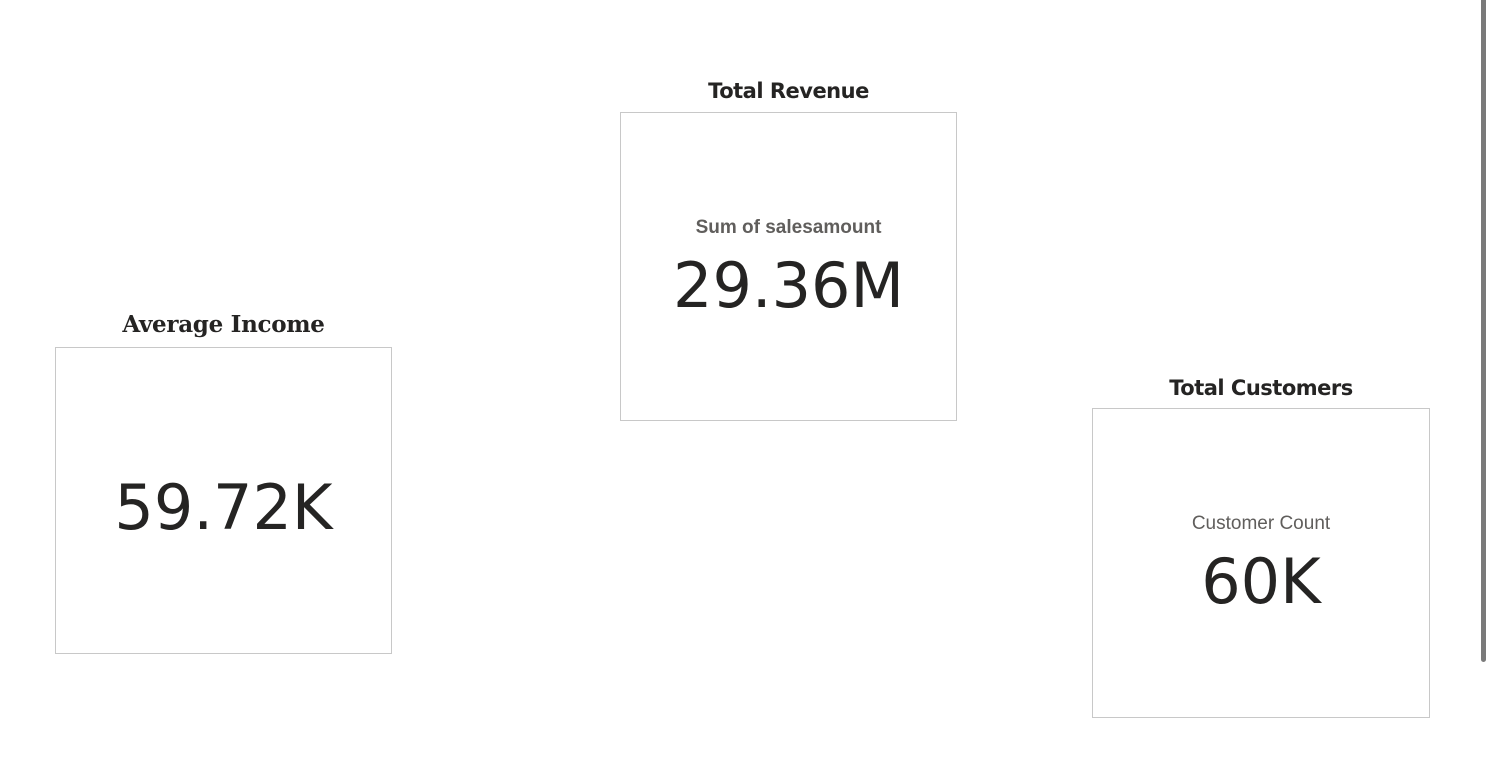 Image resolution: width=1486 pixels, height=758 pixels. I want to click on total-customers-title: Total Customers, so click(1261, 388).